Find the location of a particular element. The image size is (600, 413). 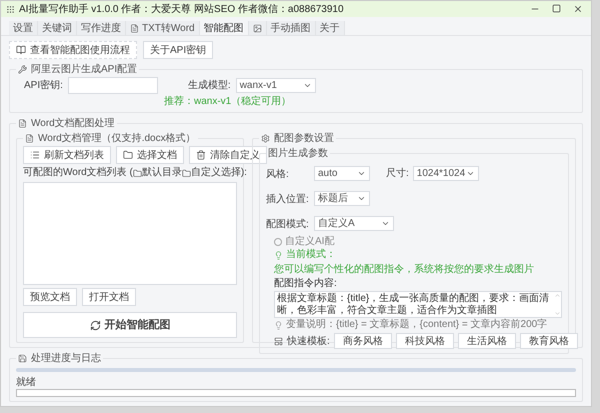

group-title: Word文档管理（仅支持.docx格式） is located at coordinates (117, 139).